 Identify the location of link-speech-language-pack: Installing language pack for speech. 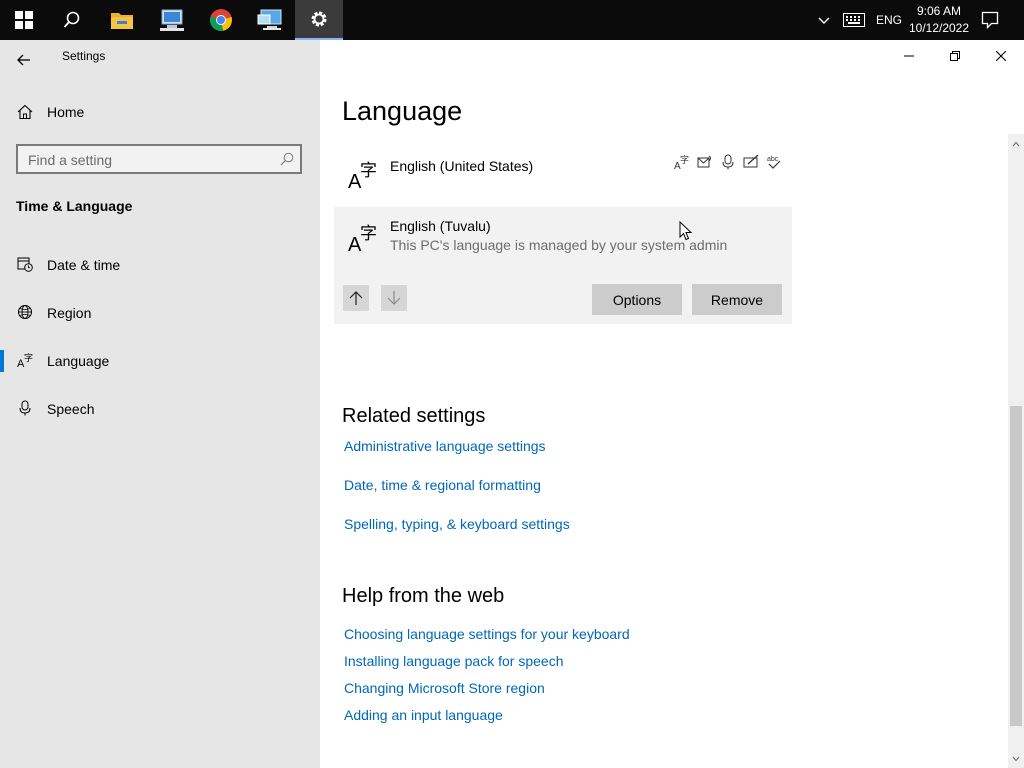
(453, 661).